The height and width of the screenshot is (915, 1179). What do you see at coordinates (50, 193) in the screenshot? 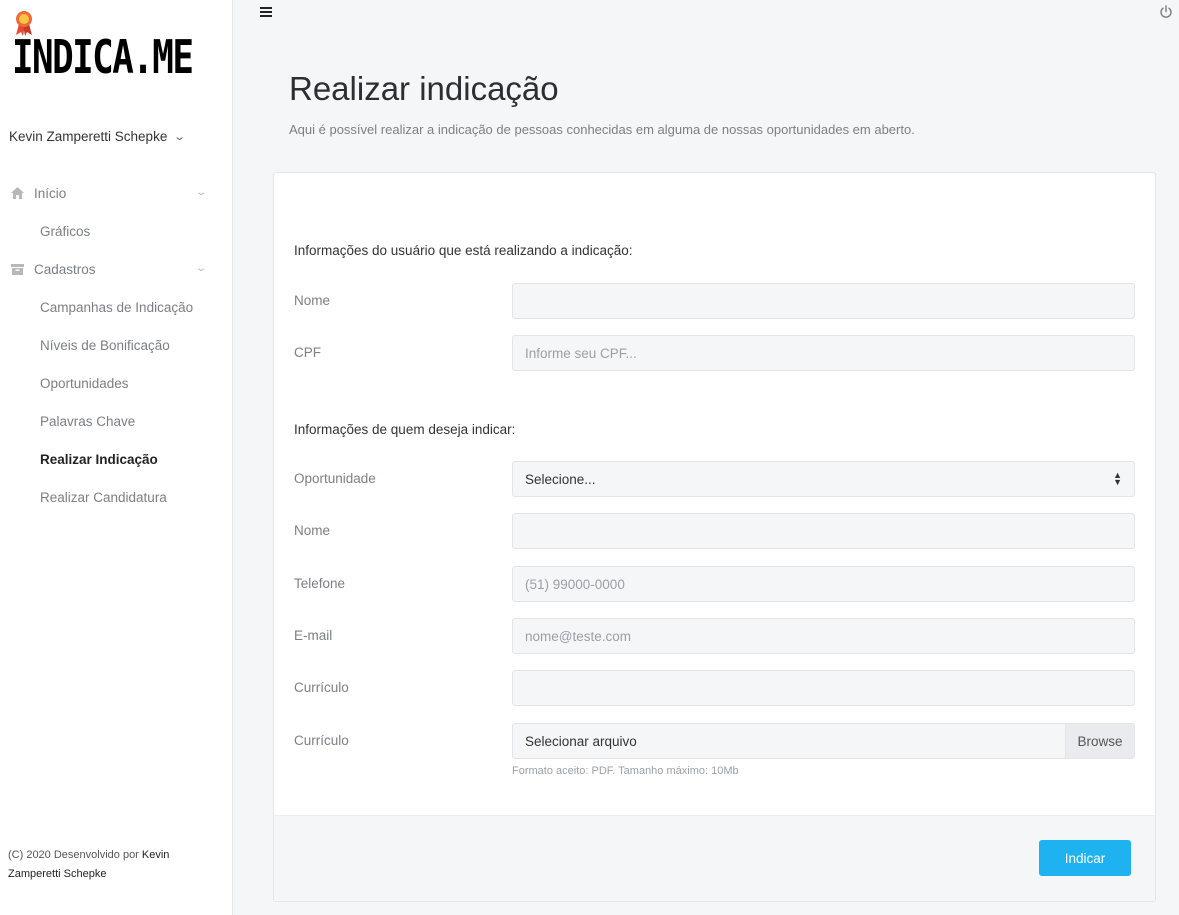
I see `sidebar-item-label: Início` at bounding box center [50, 193].